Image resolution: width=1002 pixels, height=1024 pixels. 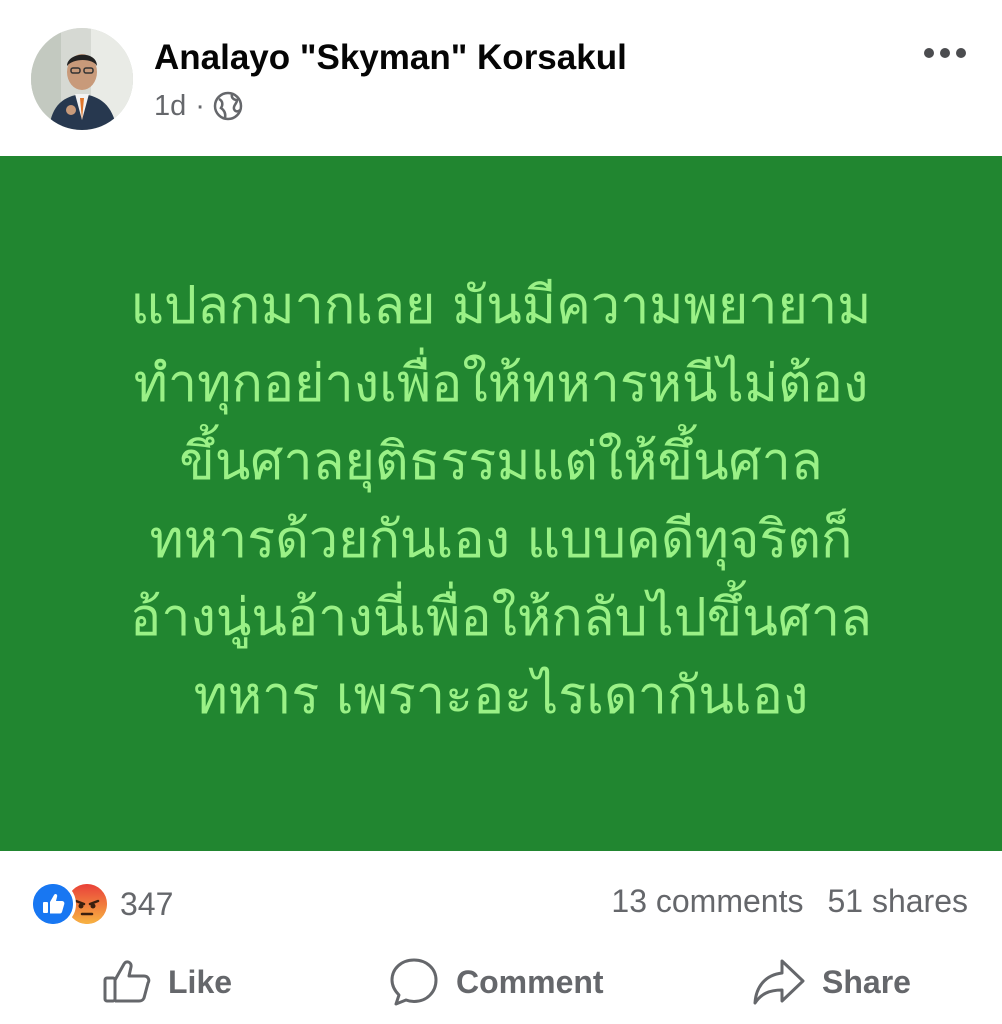 I want to click on comments-count: 13 comments, so click(x=707, y=901).